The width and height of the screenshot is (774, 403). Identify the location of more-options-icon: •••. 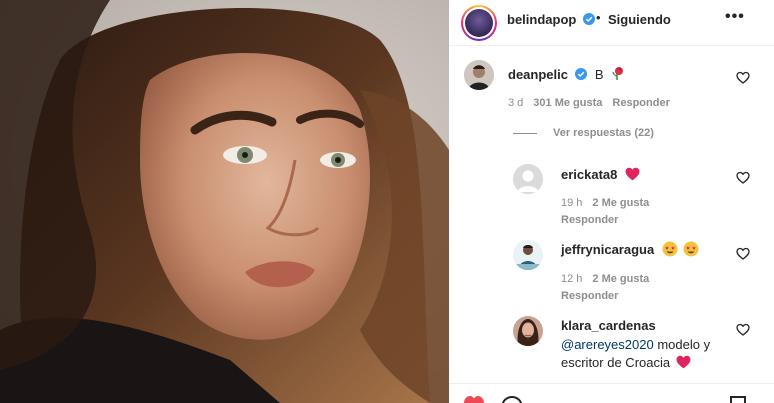
(735, 17).